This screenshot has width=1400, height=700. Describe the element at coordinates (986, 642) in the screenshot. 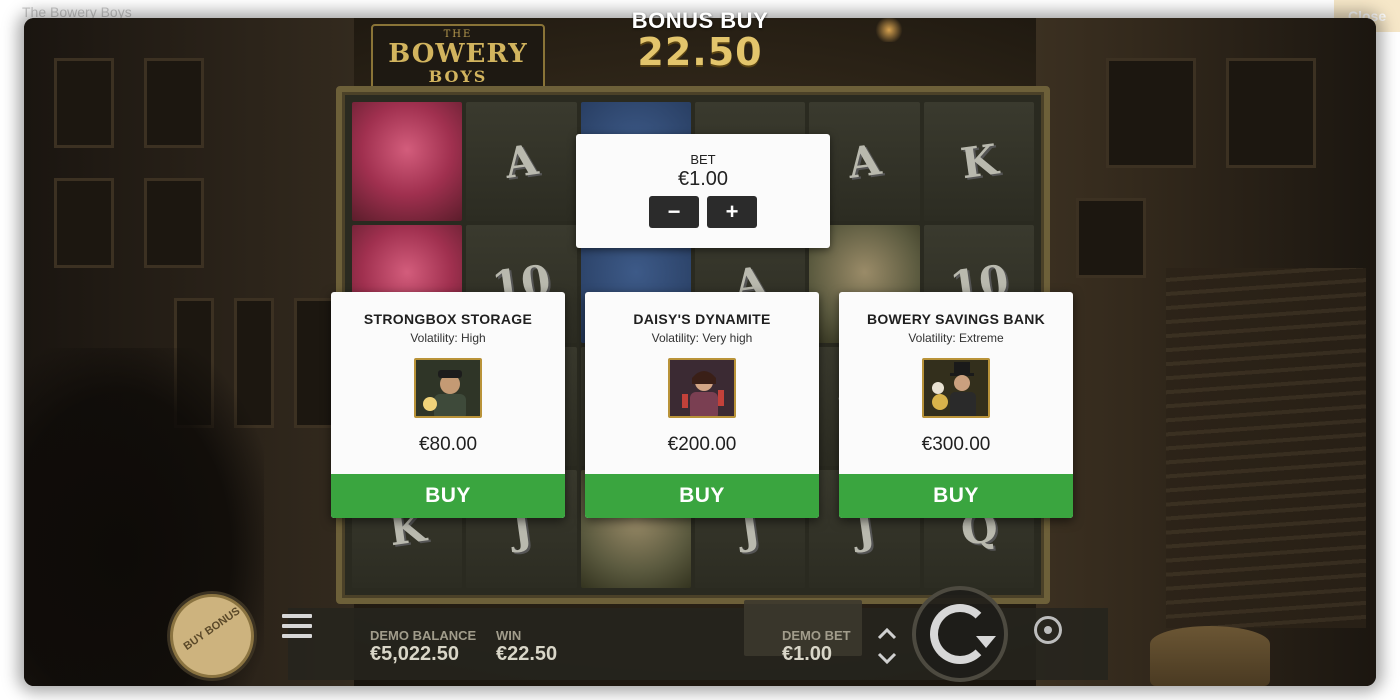

I see `spin-arrow-icon` at that location.